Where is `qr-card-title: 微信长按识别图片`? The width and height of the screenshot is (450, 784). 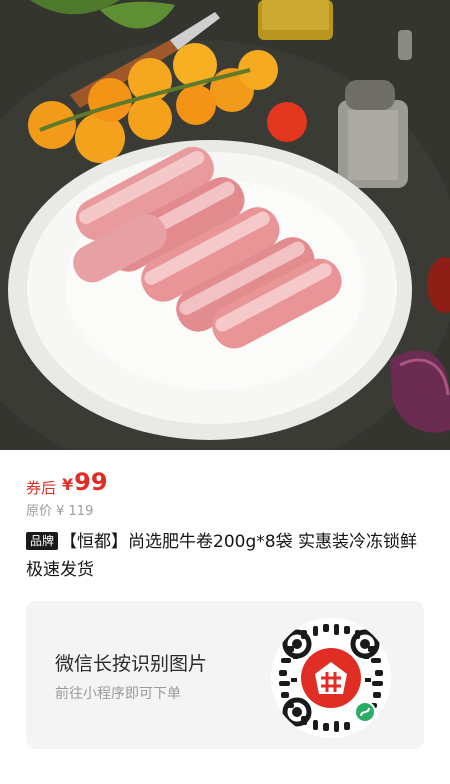 qr-card-title: 微信长按识别图片 is located at coordinates (131, 664).